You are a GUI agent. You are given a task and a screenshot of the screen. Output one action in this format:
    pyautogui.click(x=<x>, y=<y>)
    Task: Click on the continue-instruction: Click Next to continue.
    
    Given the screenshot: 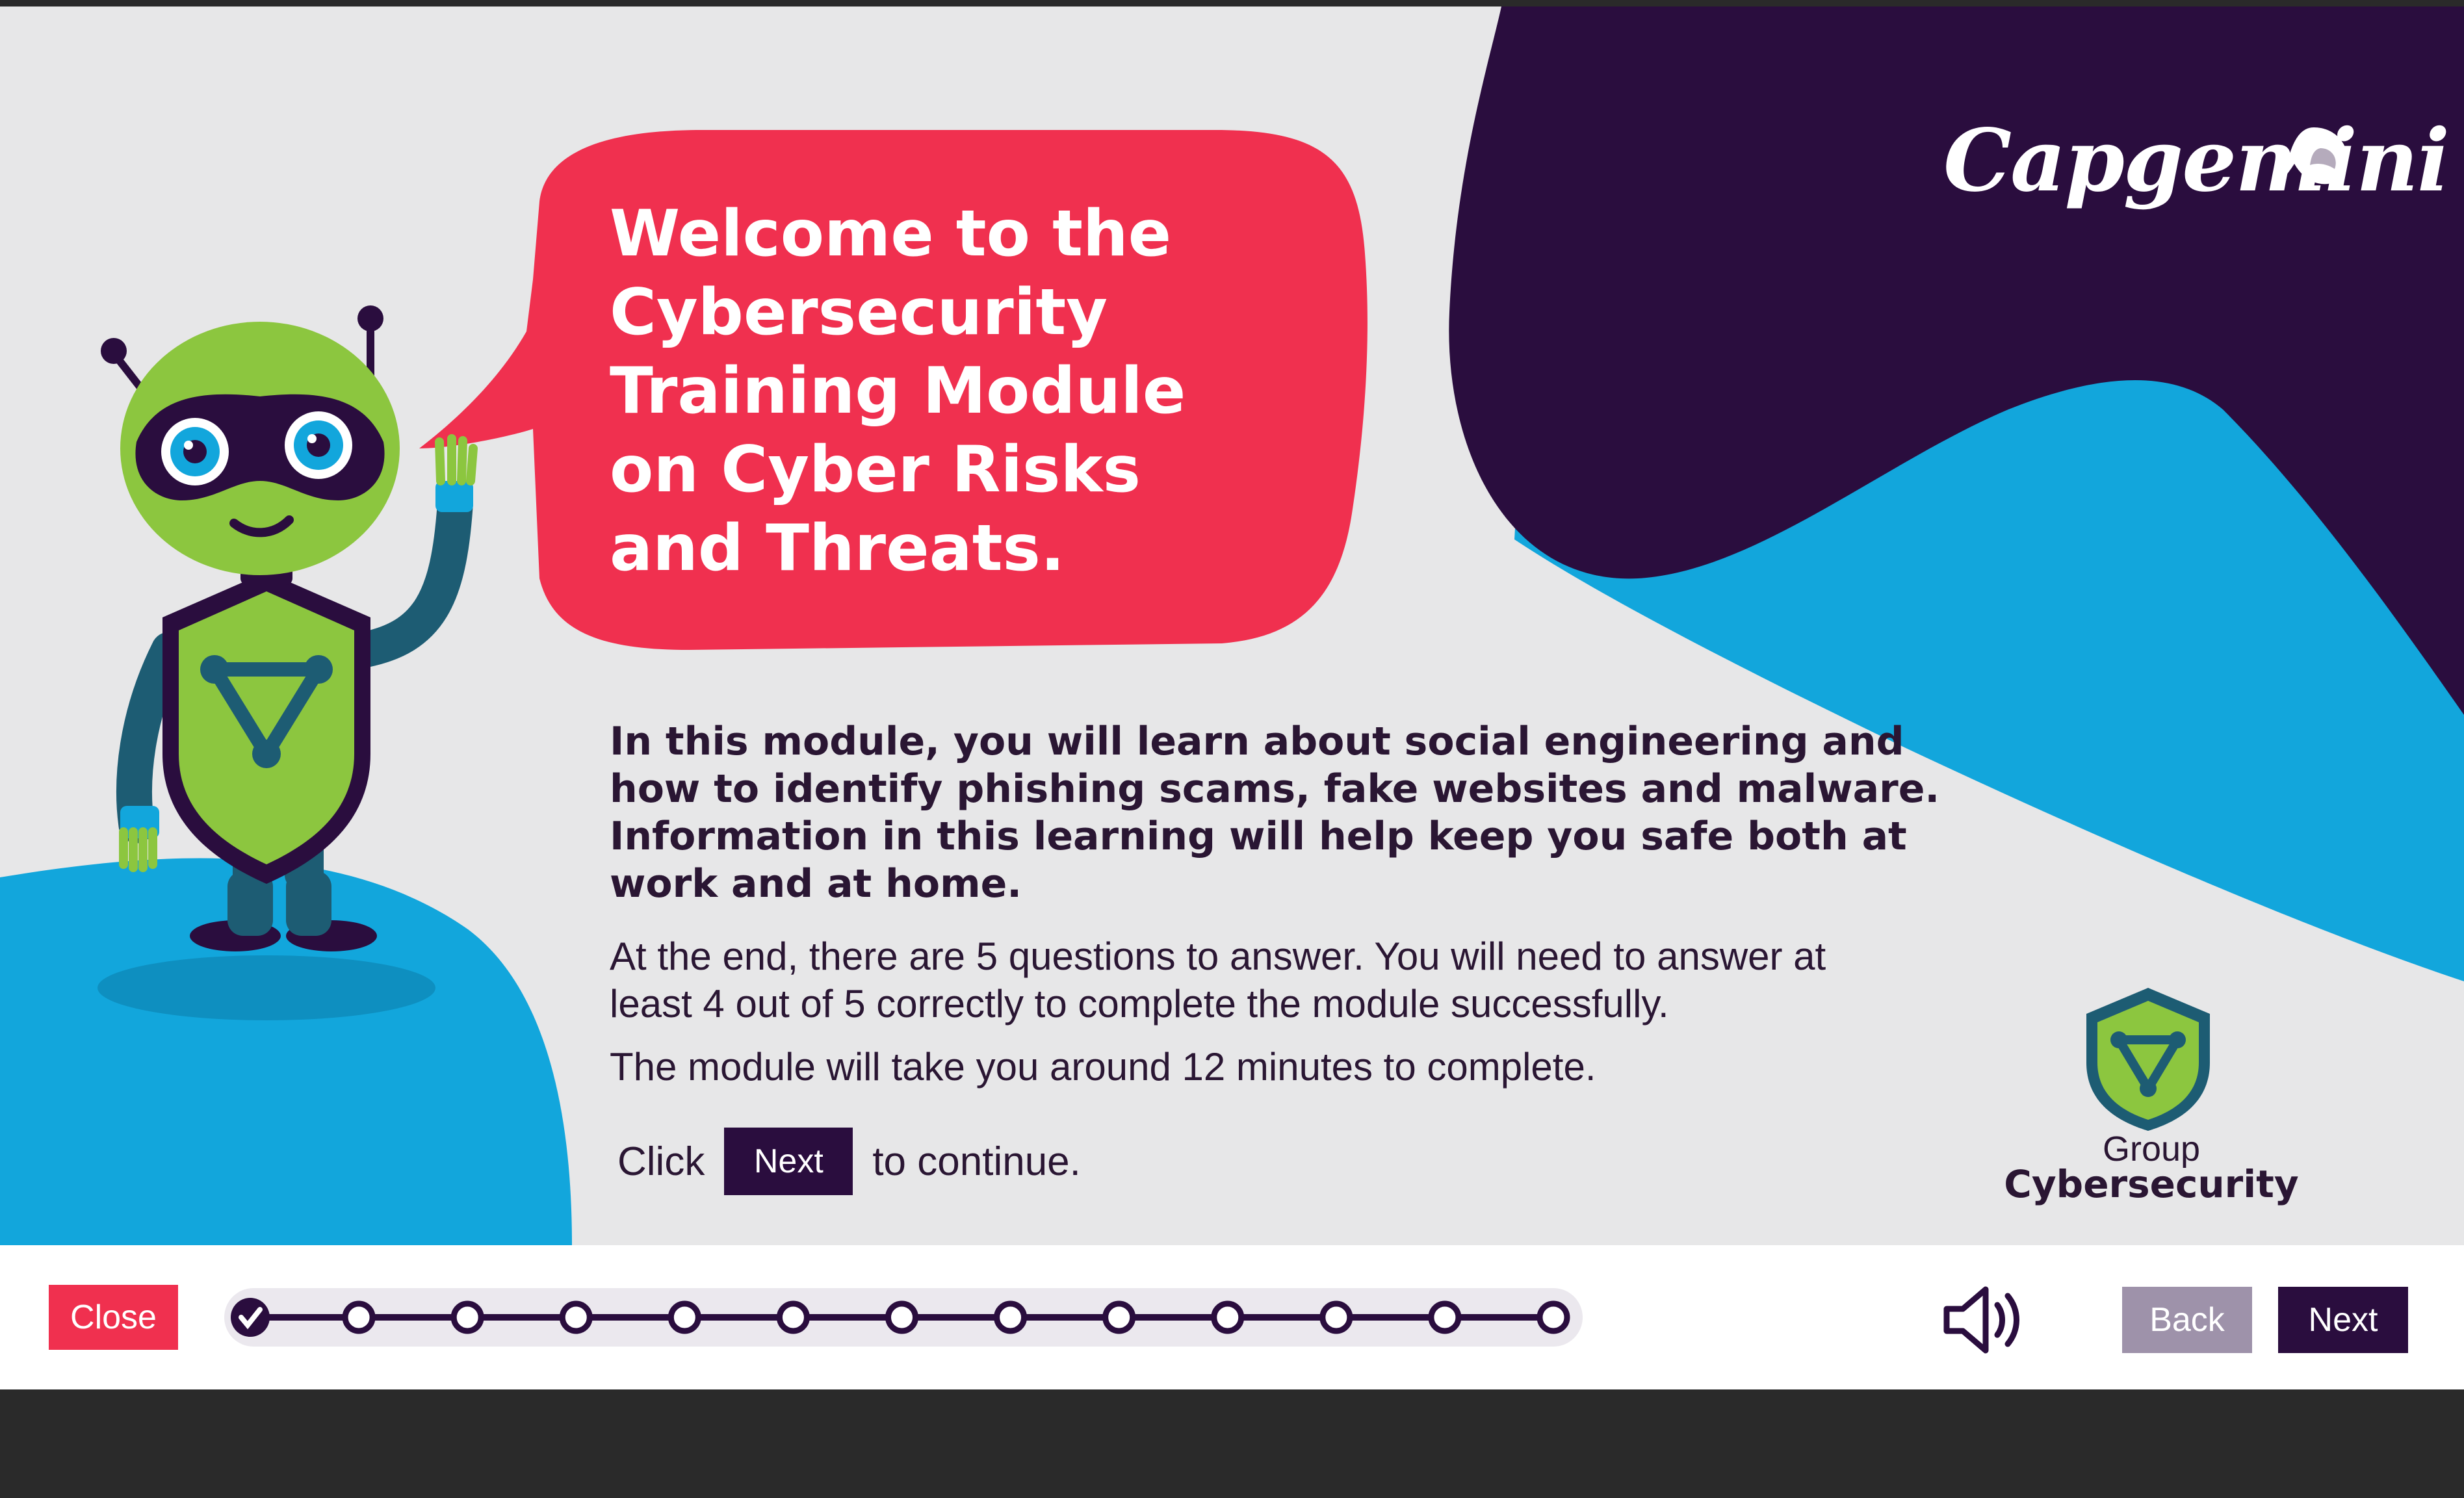 What is the action you would take?
    pyautogui.click(x=849, y=1161)
    